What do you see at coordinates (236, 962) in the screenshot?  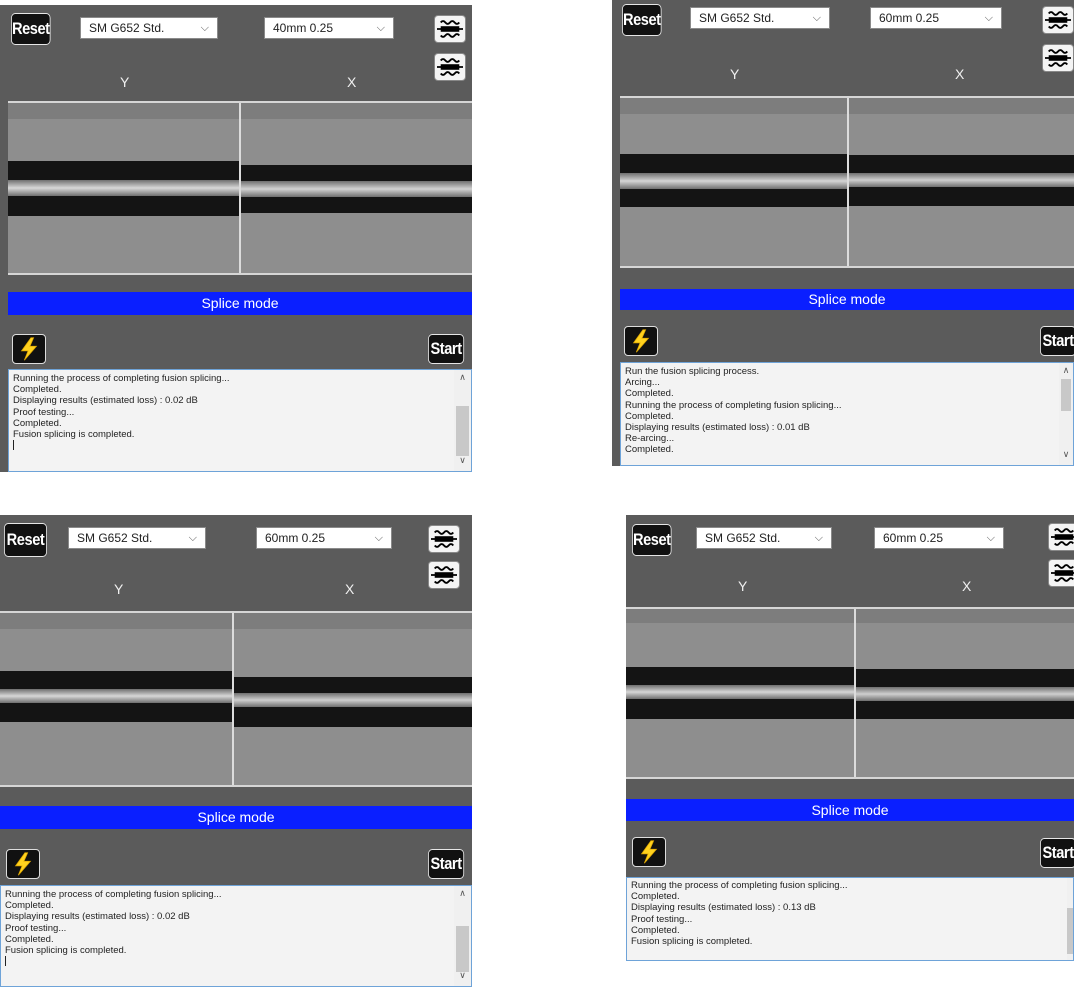 I see `text-caret` at bounding box center [236, 962].